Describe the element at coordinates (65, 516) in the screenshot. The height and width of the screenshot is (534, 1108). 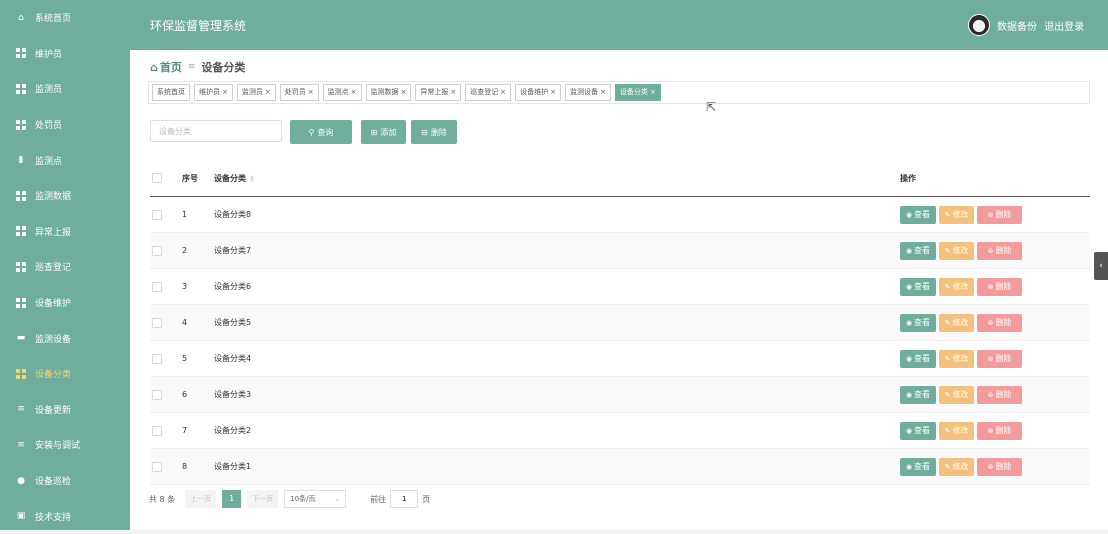
I see `sidebar-item: ▣ 技术支持` at that location.